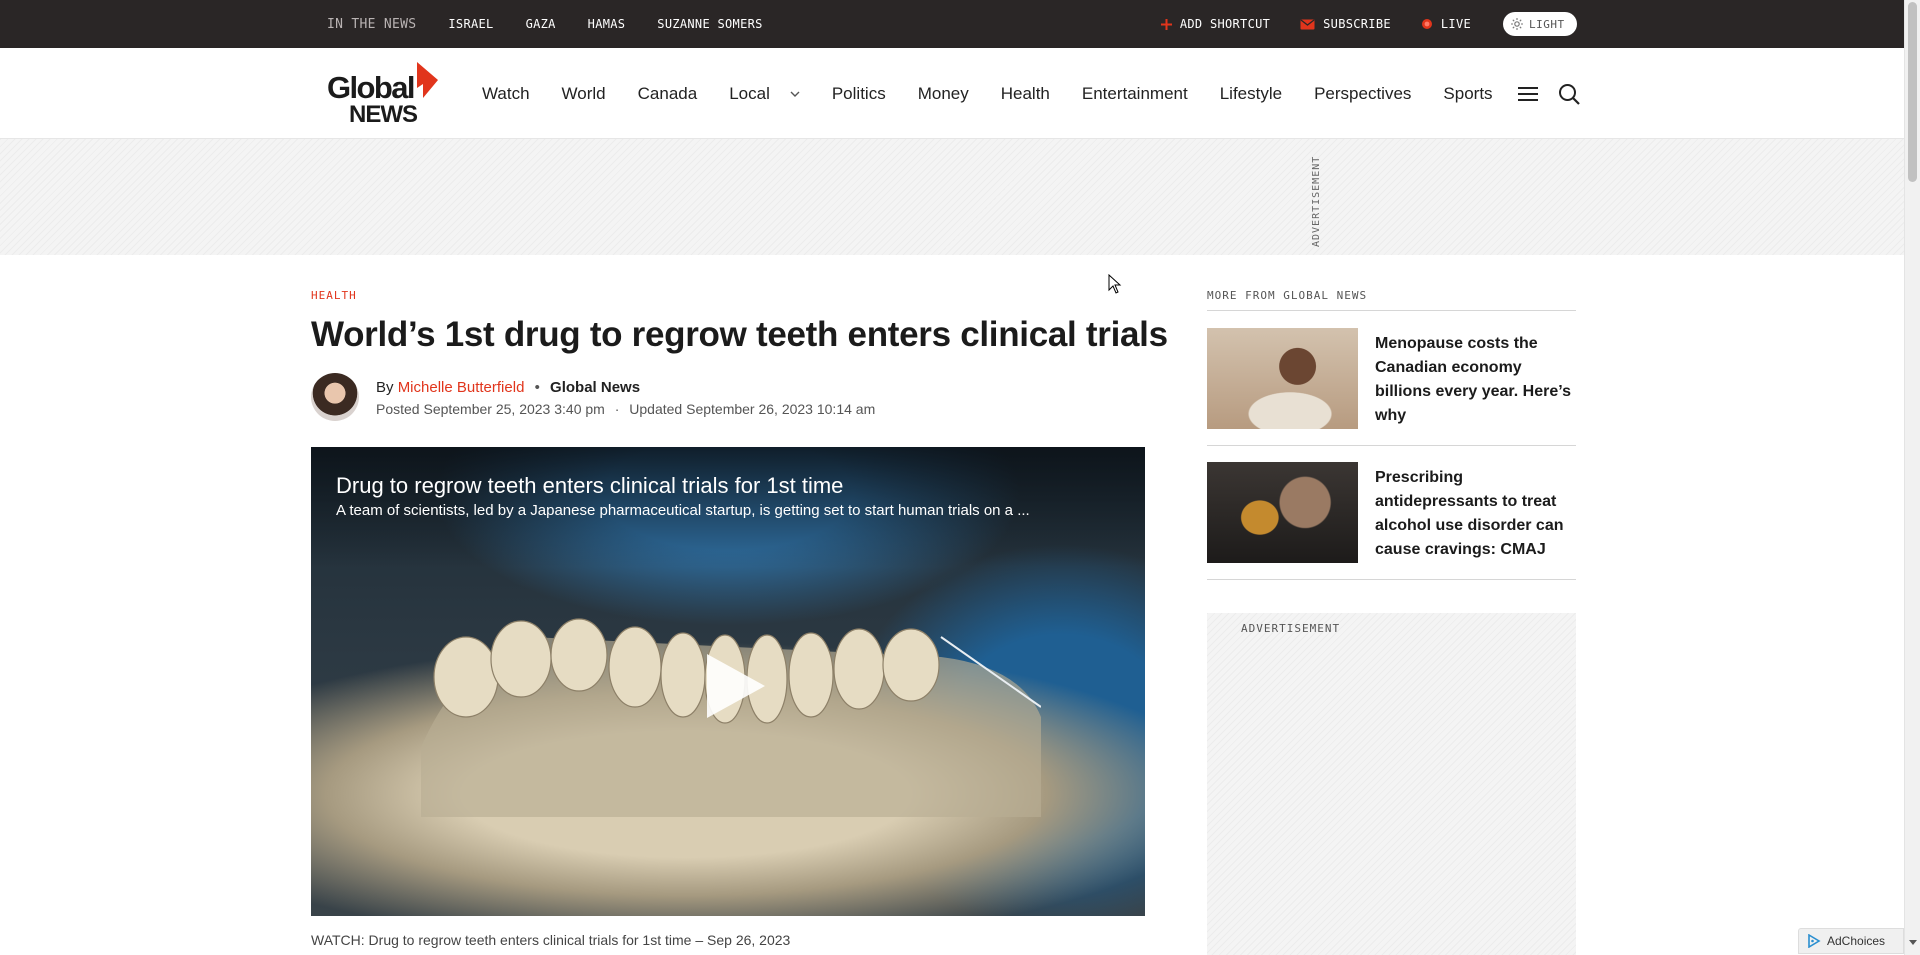  What do you see at coordinates (1025, 94) in the screenshot?
I see `nav-item-health: Health` at bounding box center [1025, 94].